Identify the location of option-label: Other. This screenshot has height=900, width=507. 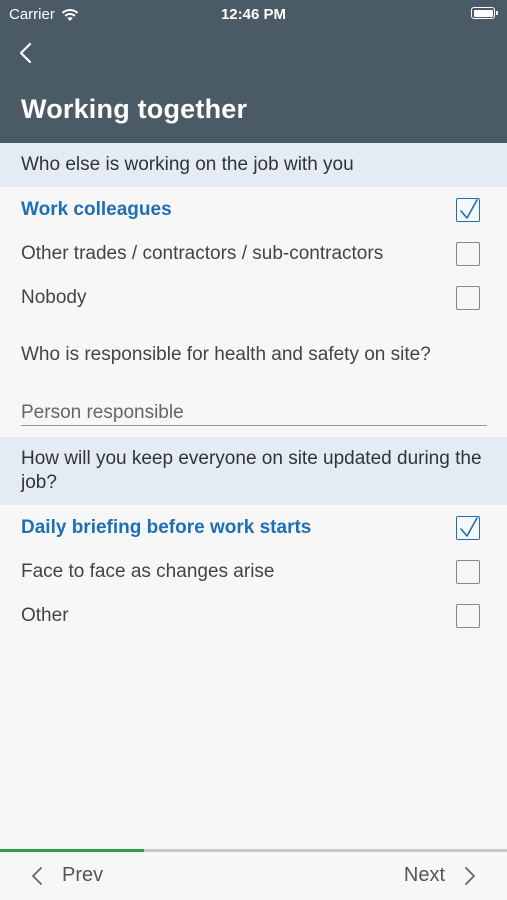
(45, 615).